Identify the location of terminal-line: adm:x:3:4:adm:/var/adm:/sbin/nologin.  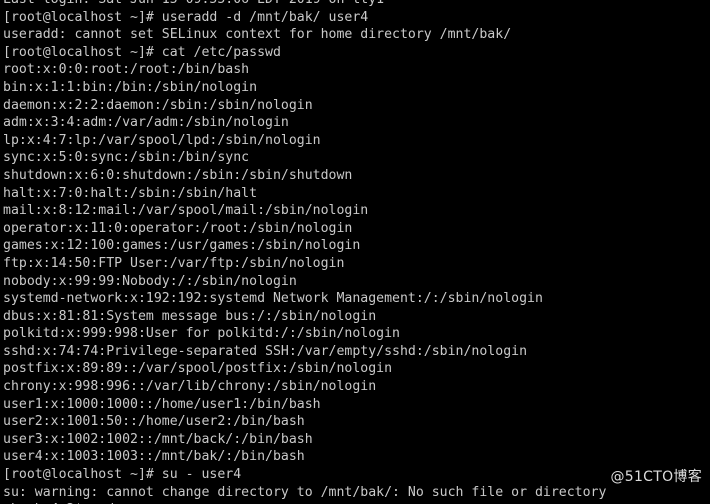
(146, 123).